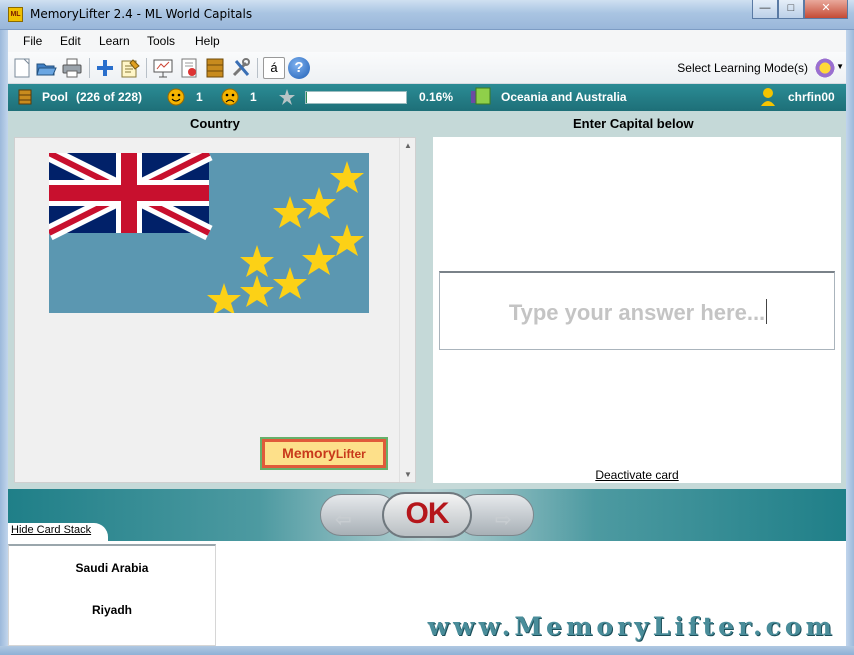  Describe the element at coordinates (633, 123) in the screenshot. I see `answer-header: Enter Capital below` at that location.